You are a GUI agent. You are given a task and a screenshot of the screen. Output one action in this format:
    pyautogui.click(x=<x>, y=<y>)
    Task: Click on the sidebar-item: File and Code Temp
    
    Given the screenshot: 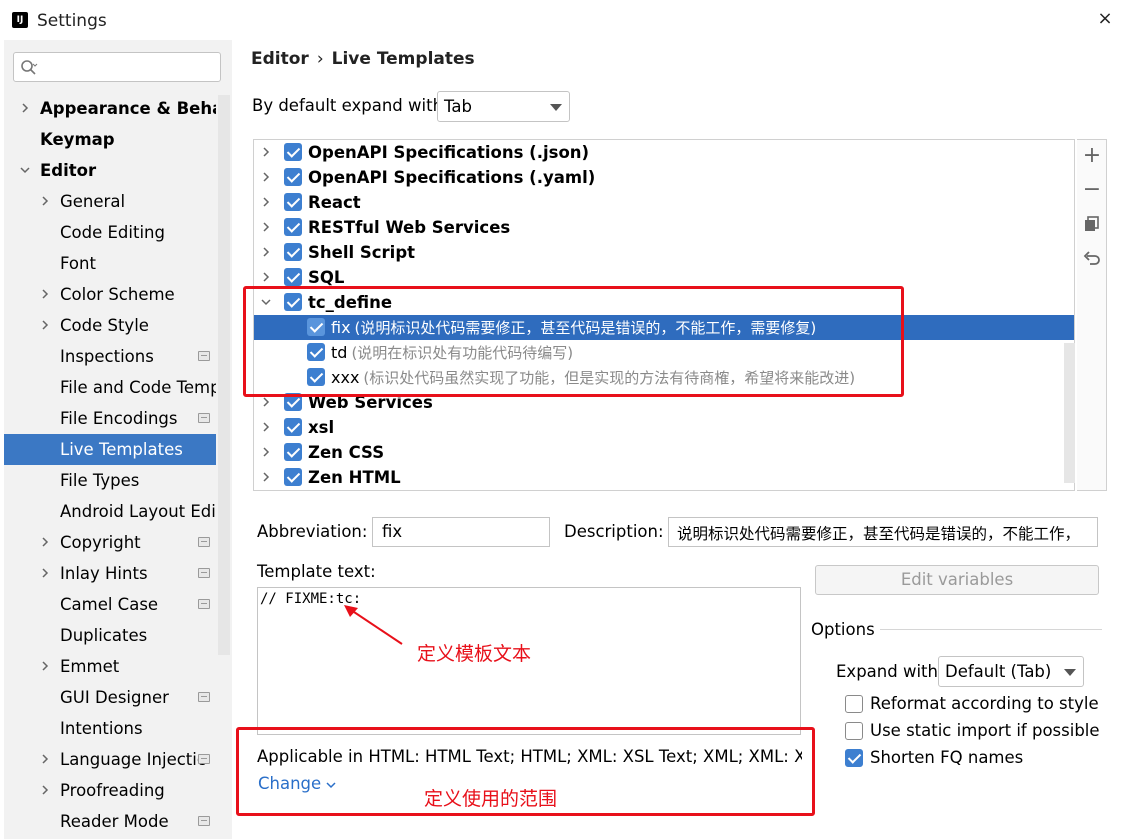 What is the action you would take?
    pyautogui.click(x=110, y=387)
    